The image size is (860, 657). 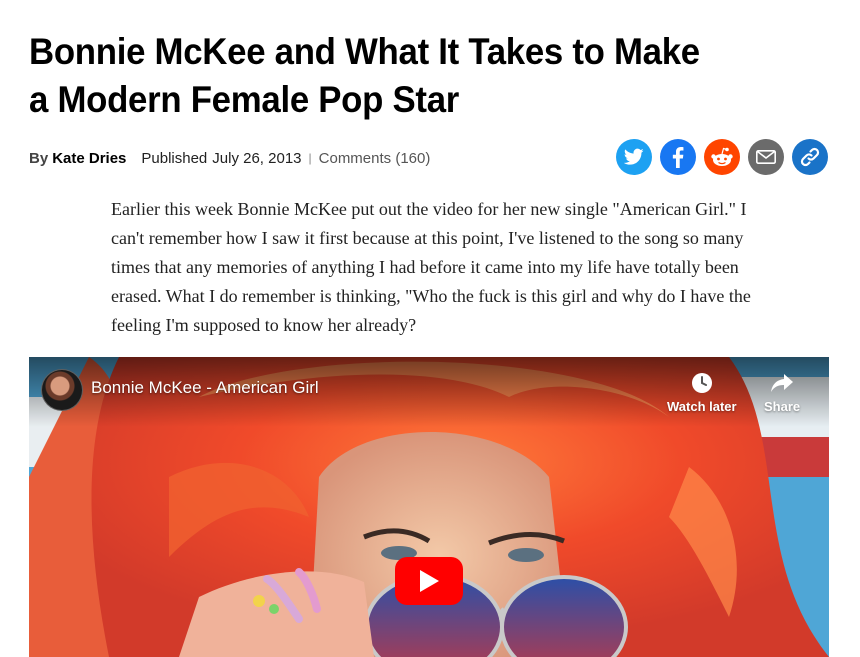 What do you see at coordinates (782, 383) in the screenshot?
I see `share-arrow-icon` at bounding box center [782, 383].